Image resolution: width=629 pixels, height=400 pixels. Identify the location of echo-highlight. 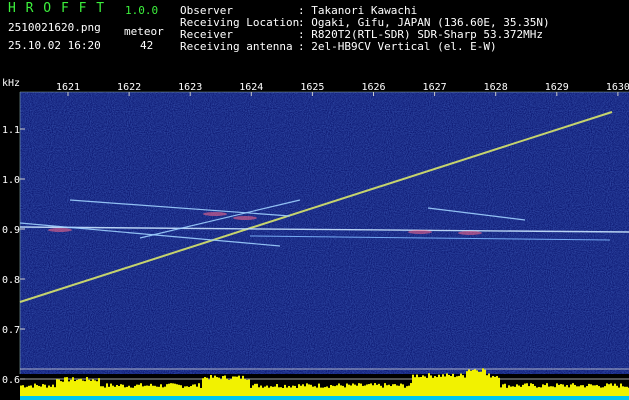
(420, 232).